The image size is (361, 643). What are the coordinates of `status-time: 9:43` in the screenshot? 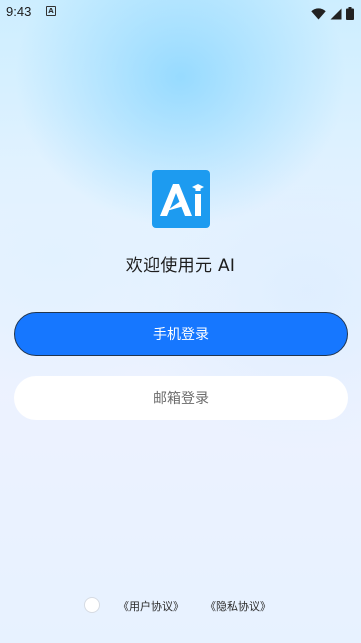 It's located at (19, 11).